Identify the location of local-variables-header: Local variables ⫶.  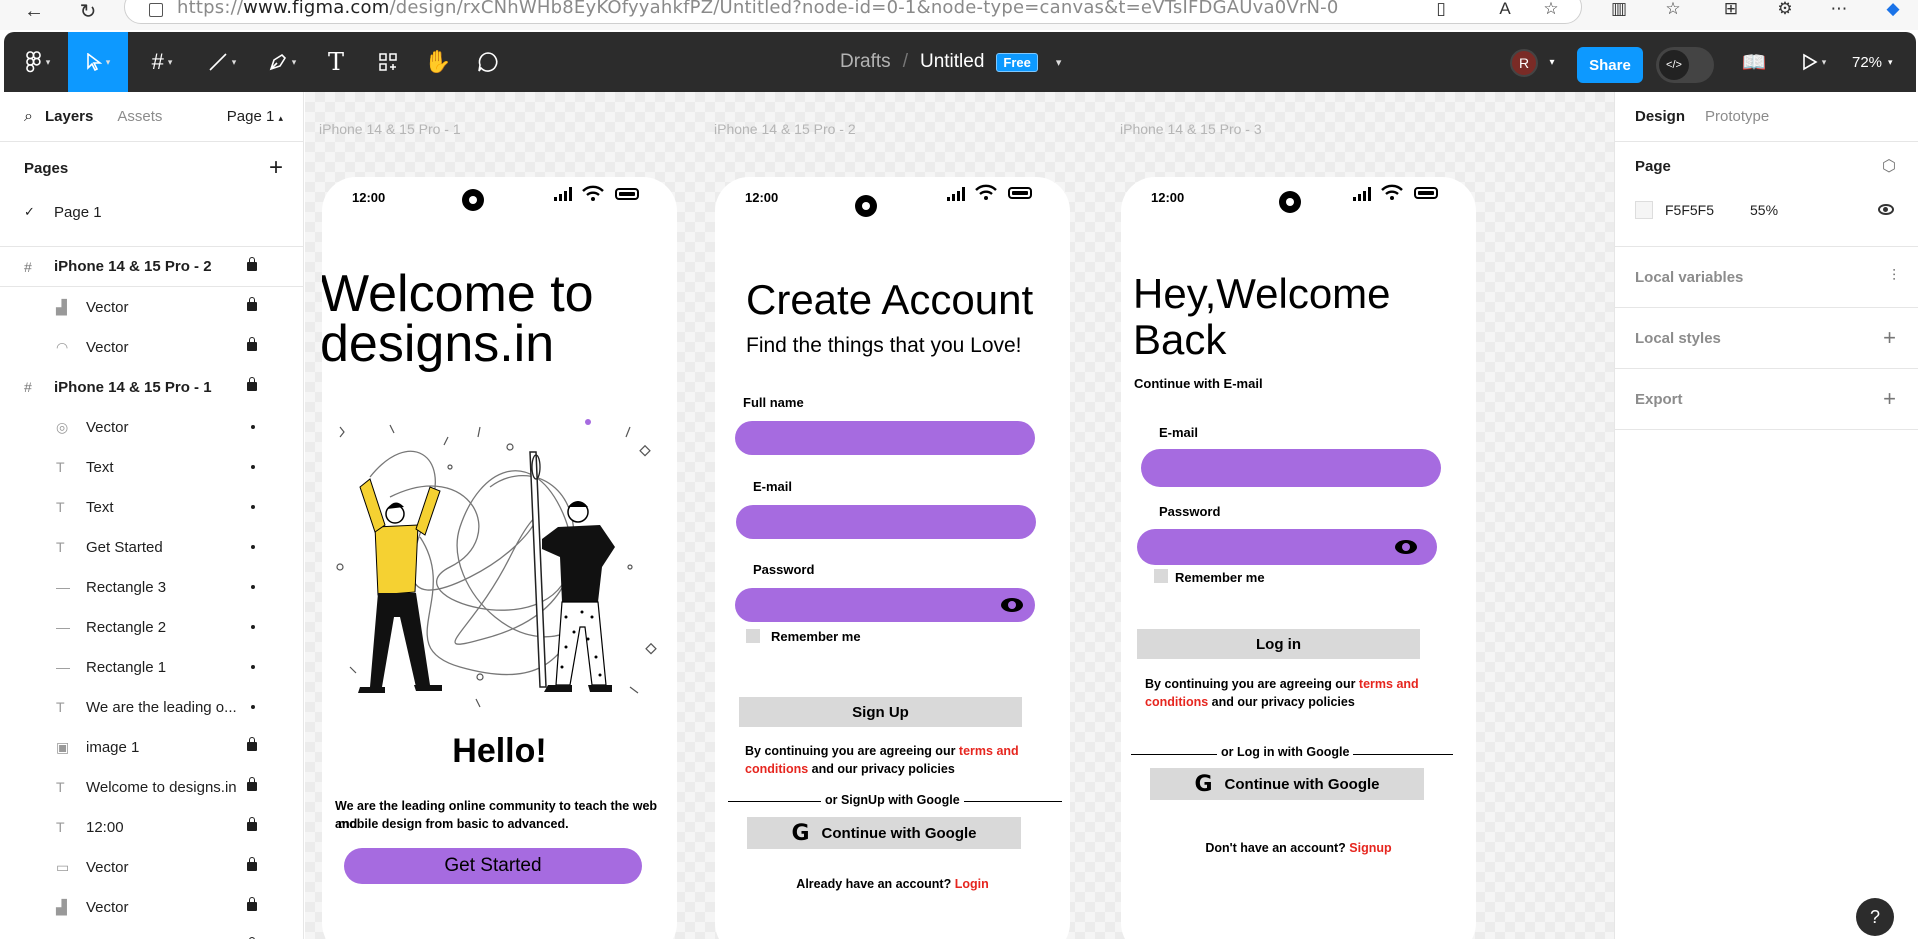
(1776, 277).